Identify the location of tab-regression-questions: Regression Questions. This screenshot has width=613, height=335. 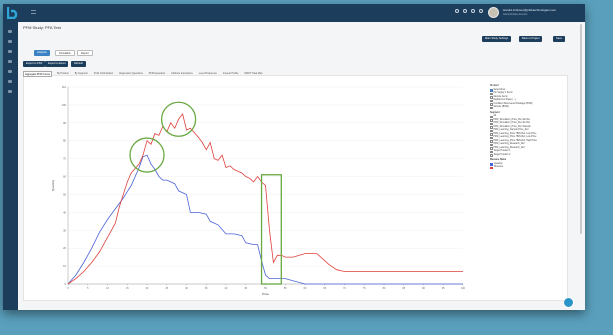
(131, 74).